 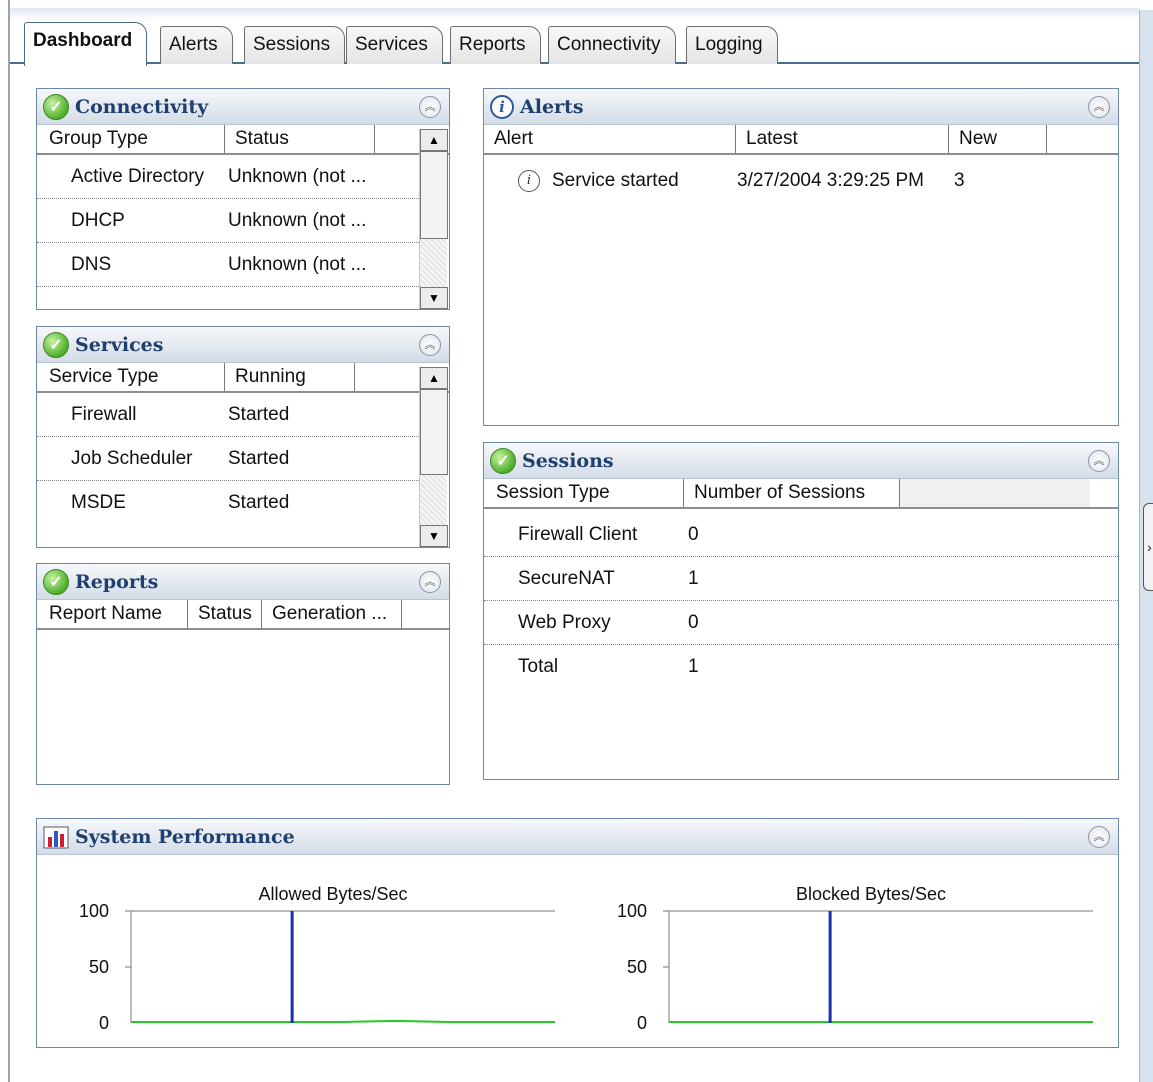 What do you see at coordinates (243, 582) in the screenshot?
I see `reports-header: ✓ Reports ︽` at bounding box center [243, 582].